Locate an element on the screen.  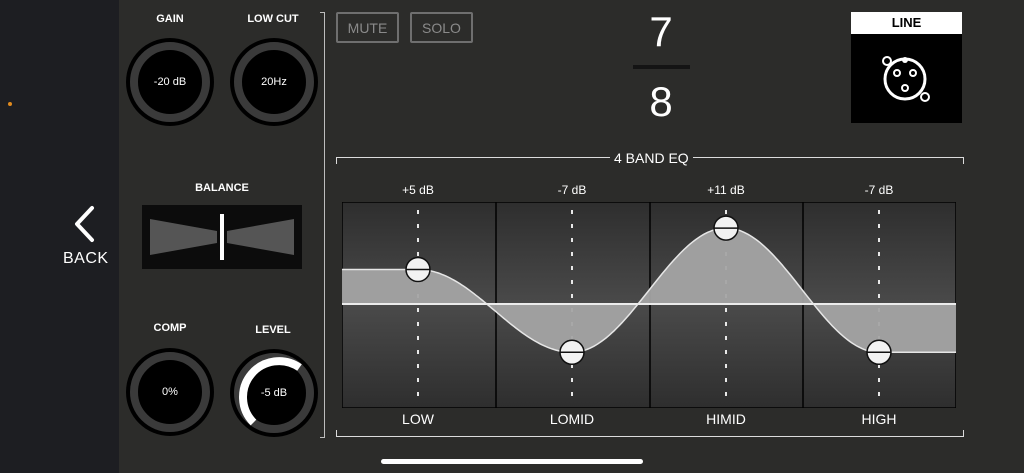
back-label: BACK is located at coordinates (86, 258).